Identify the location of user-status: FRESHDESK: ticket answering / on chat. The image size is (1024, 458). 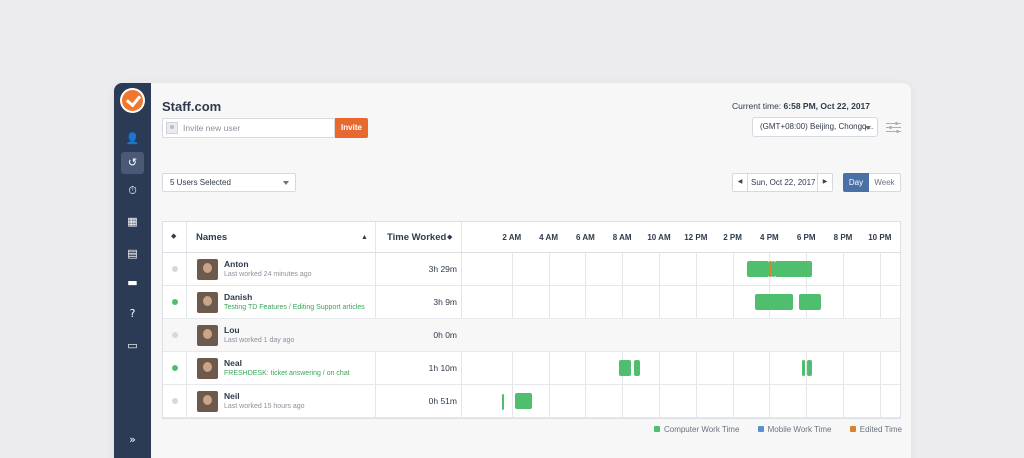
(287, 373).